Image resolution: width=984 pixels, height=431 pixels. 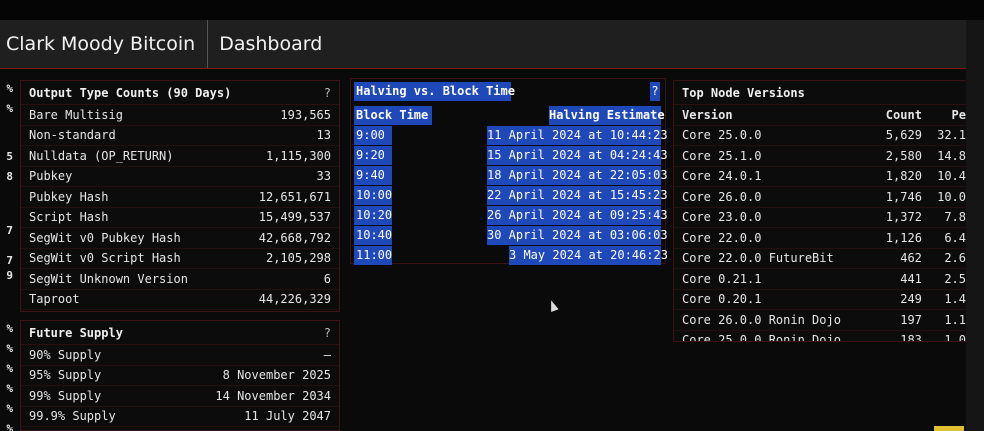 I want to click on table-row: Script Hash 15,499,537, so click(x=180, y=218).